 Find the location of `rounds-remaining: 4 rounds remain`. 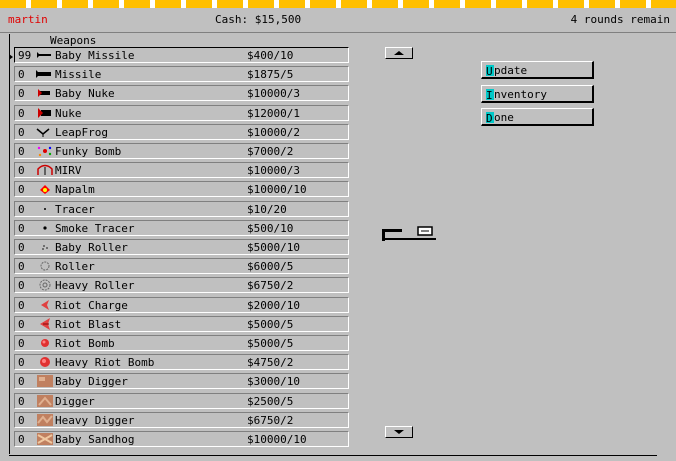

rounds-remaining: 4 rounds remain is located at coordinates (620, 19).